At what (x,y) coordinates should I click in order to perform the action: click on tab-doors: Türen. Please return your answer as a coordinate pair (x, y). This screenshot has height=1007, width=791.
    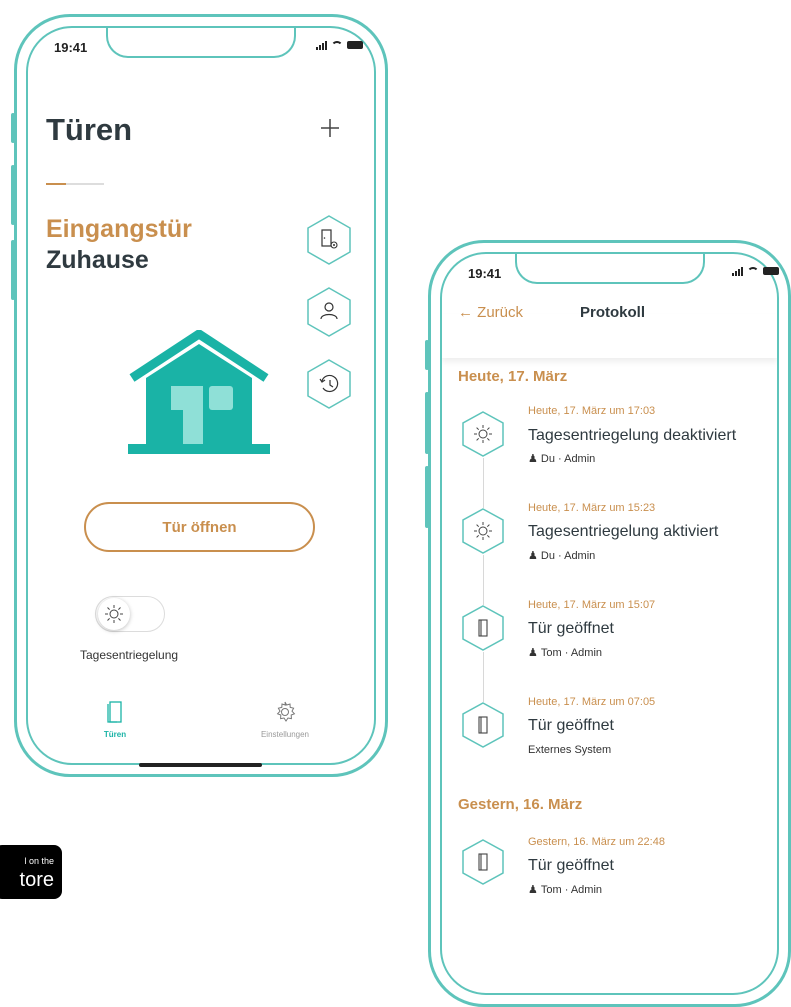
    Looking at the image, I should click on (115, 719).